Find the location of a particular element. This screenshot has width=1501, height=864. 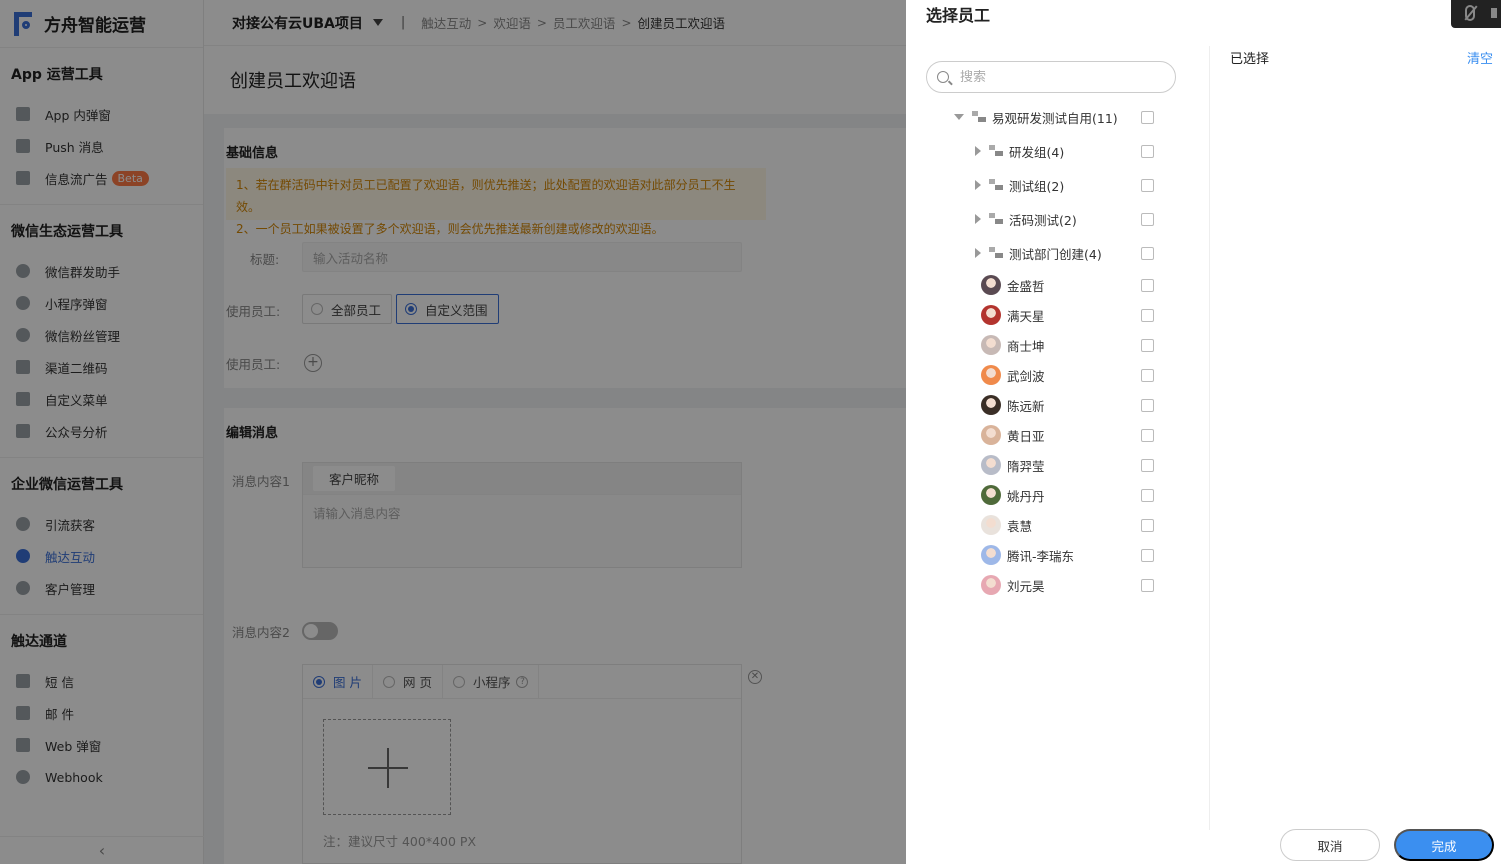

staff-name: 隋羿莹 is located at coordinates (1026, 466).